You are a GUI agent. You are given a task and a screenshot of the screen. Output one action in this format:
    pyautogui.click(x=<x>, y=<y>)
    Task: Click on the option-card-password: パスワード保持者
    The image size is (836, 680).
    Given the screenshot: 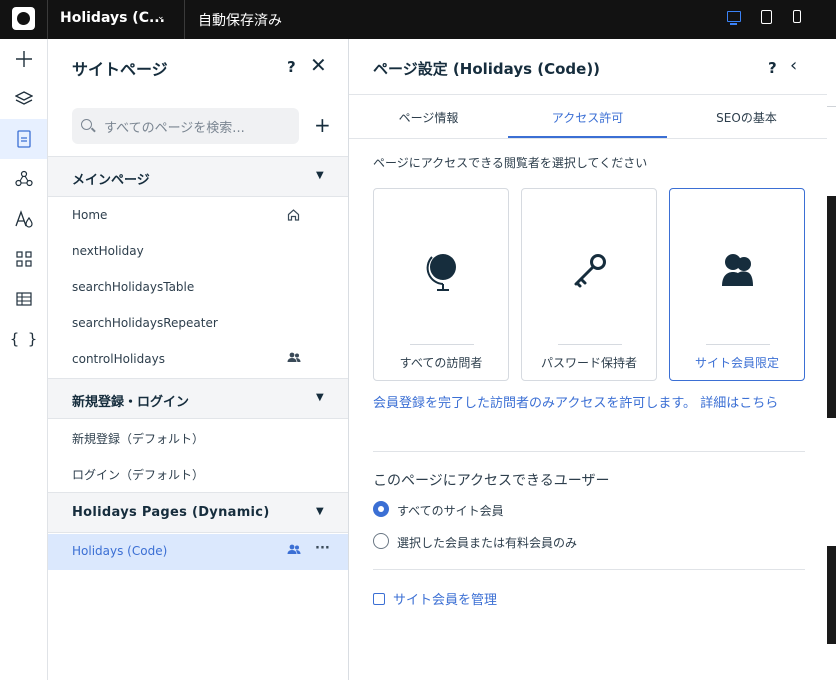 What is the action you would take?
    pyautogui.click(x=589, y=284)
    